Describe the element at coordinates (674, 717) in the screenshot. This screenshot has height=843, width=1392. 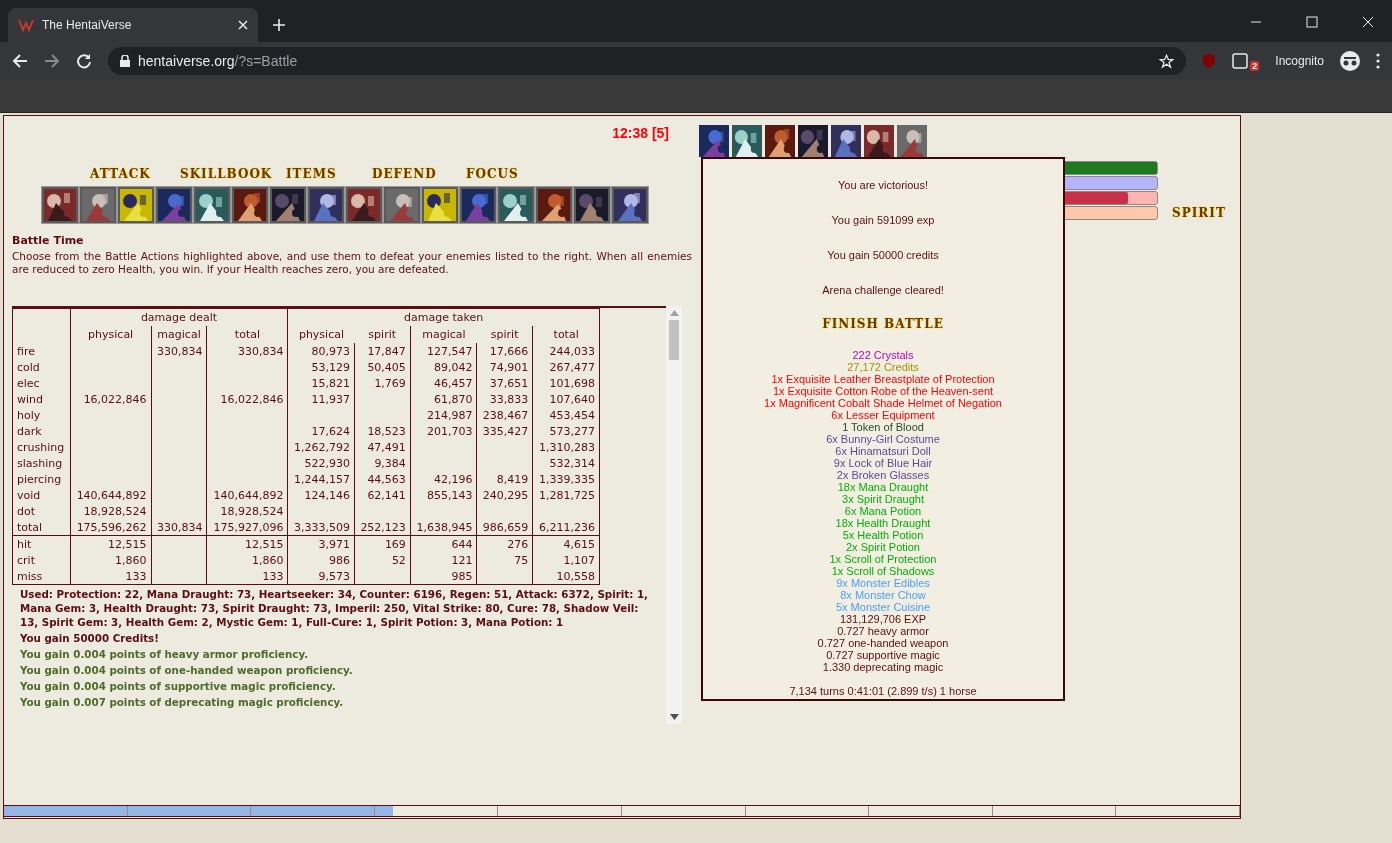
I see `scroll-down-icon` at that location.